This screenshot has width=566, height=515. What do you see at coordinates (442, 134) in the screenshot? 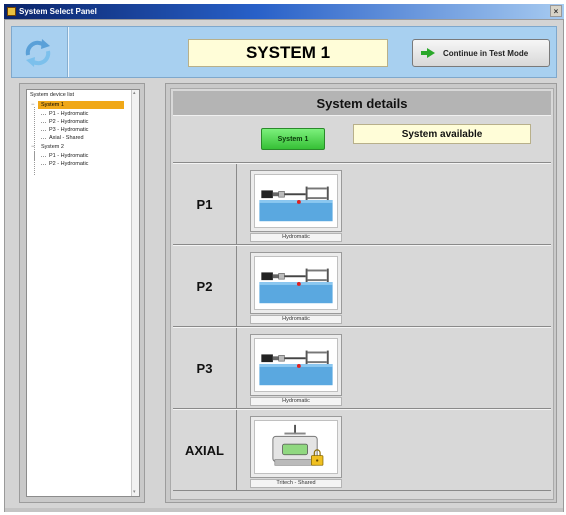
I see `availability-status: System available` at bounding box center [442, 134].